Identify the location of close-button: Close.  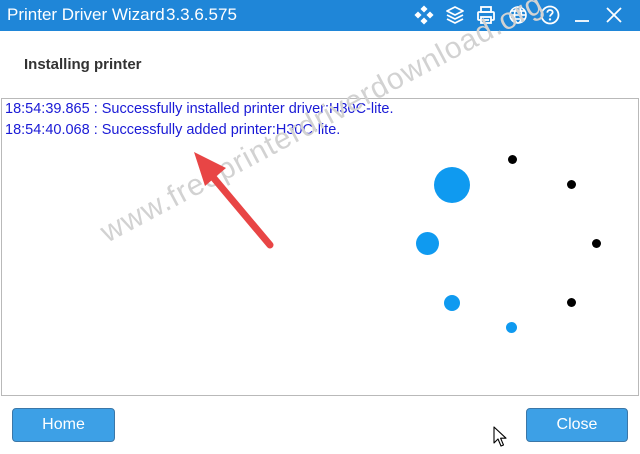
(577, 425).